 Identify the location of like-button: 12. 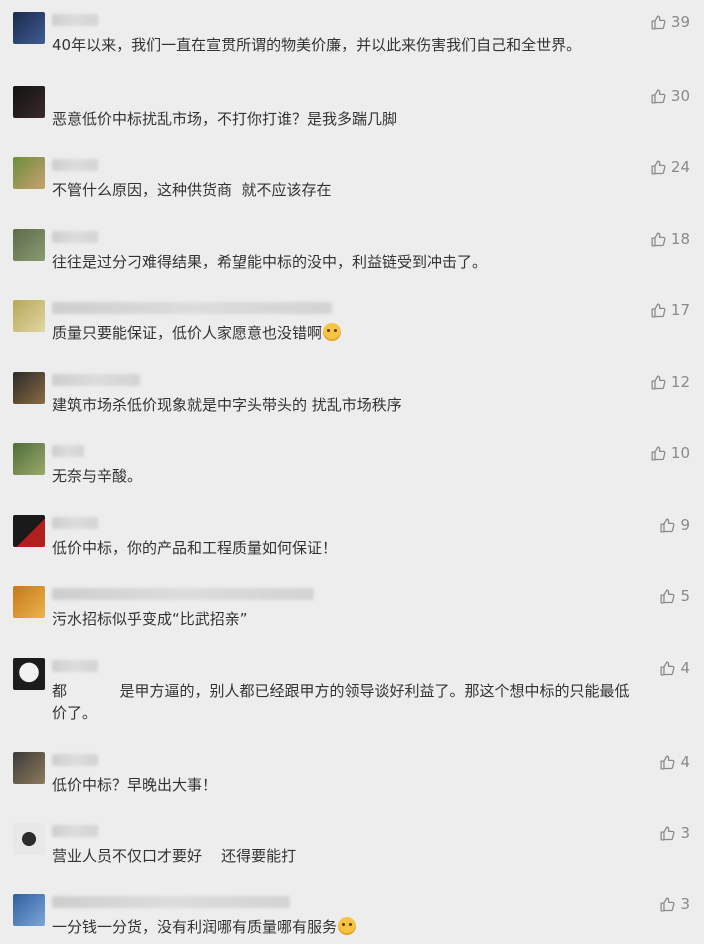
(670, 382).